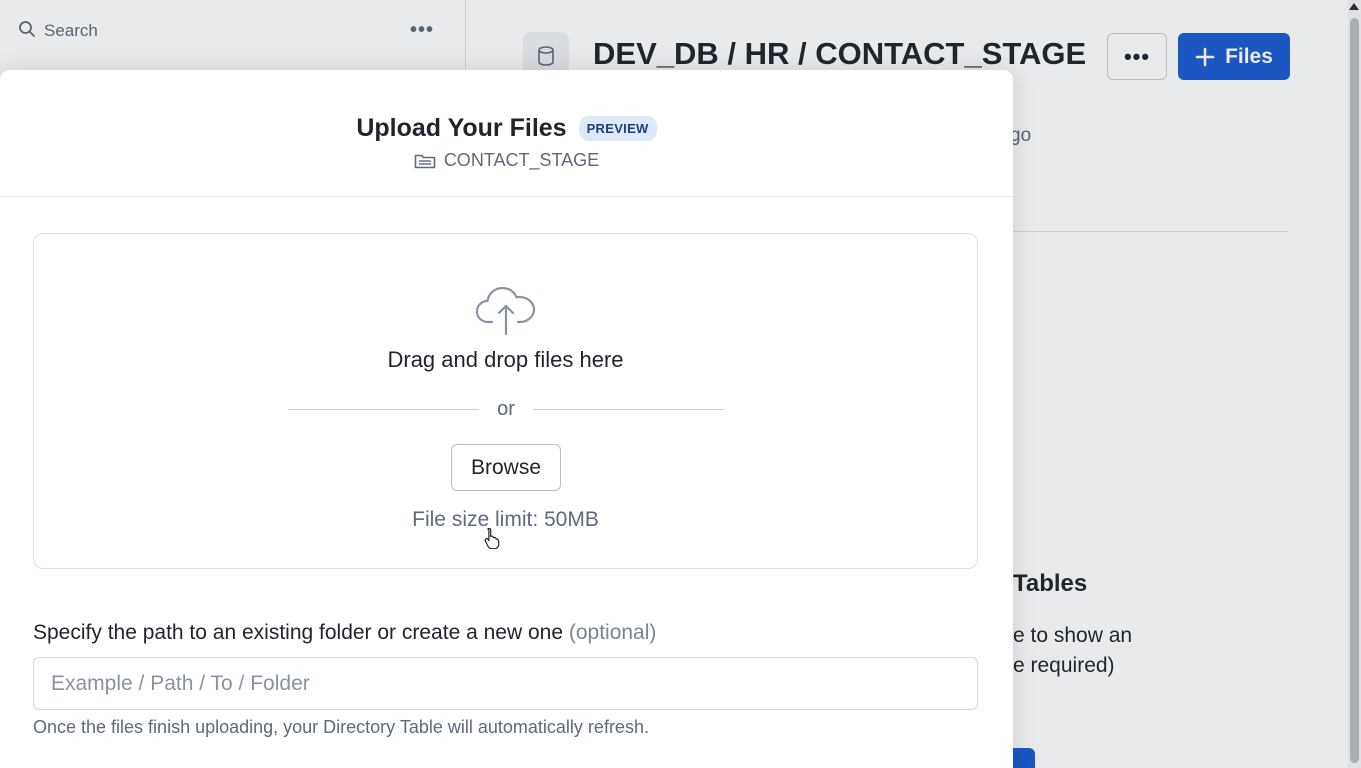 The image size is (1361, 768). I want to click on browse-button: Browse, so click(506, 467).